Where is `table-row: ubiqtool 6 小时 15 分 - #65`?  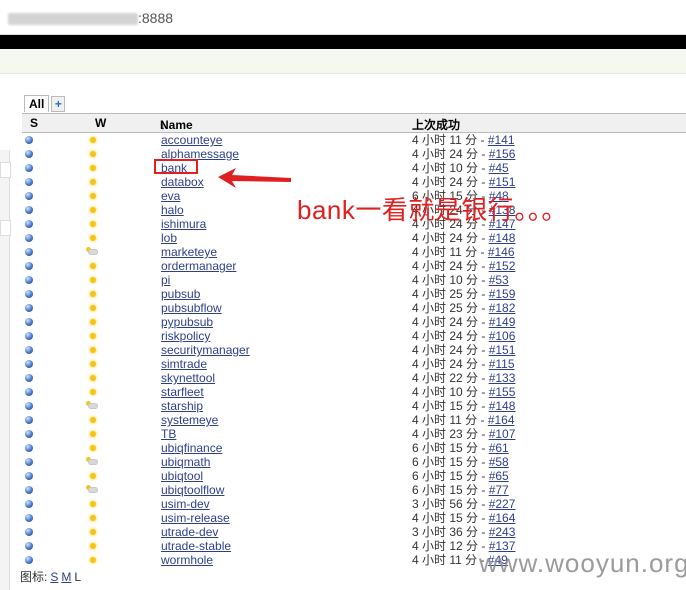 table-row: ubiqtool 6 小时 15 分 - #65 is located at coordinates (354, 476).